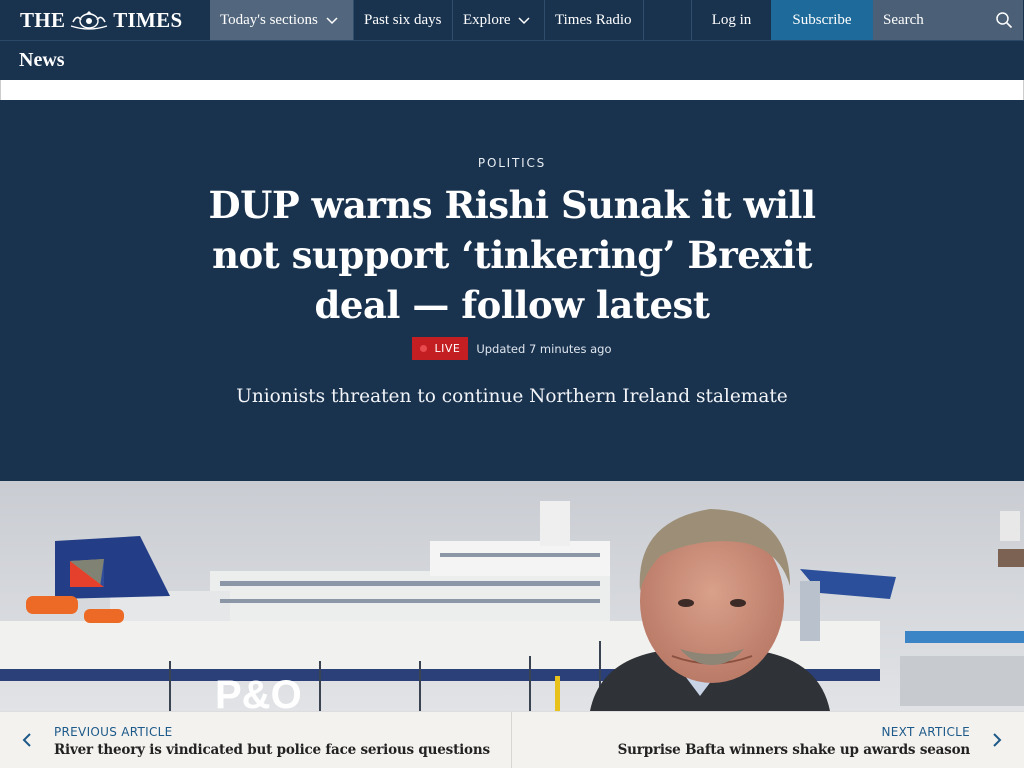 The width and height of the screenshot is (1024, 768). I want to click on live-status-row: LIVE Updated 7 minutes ago, so click(512, 348).